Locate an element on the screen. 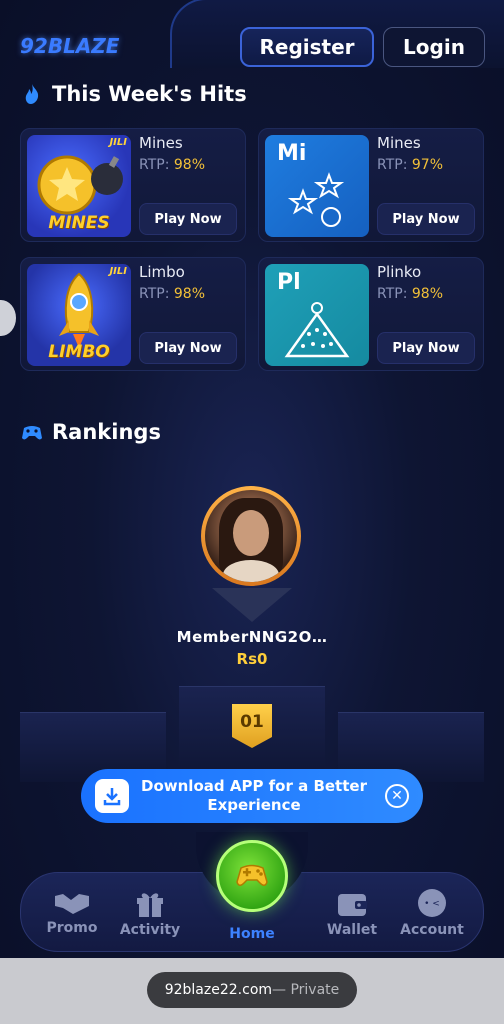  nav-account: • < Account is located at coordinates (432, 913).